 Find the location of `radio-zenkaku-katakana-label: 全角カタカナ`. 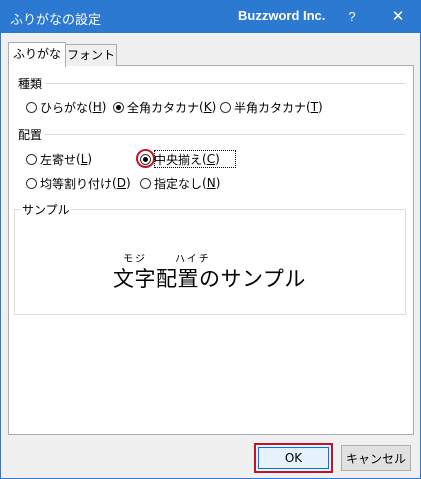

radio-zenkaku-katakana-label: 全角カタカナ is located at coordinates (163, 107).